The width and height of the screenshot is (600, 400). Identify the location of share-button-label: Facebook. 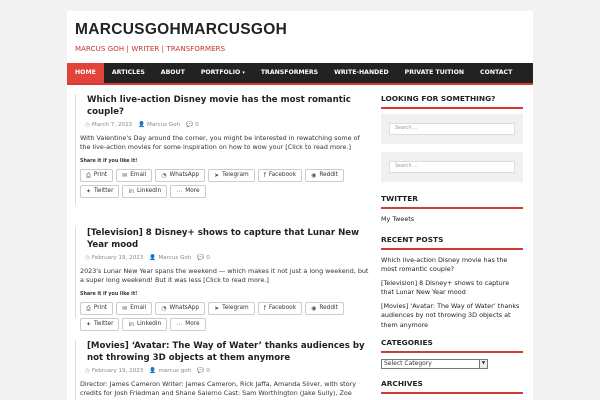
(282, 174).